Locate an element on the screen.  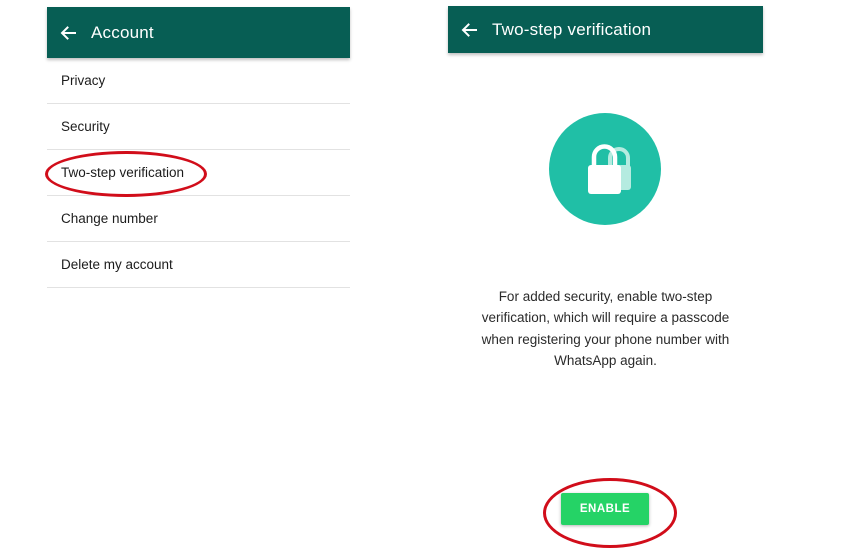
enable-button: ENABLE is located at coordinates (605, 509).